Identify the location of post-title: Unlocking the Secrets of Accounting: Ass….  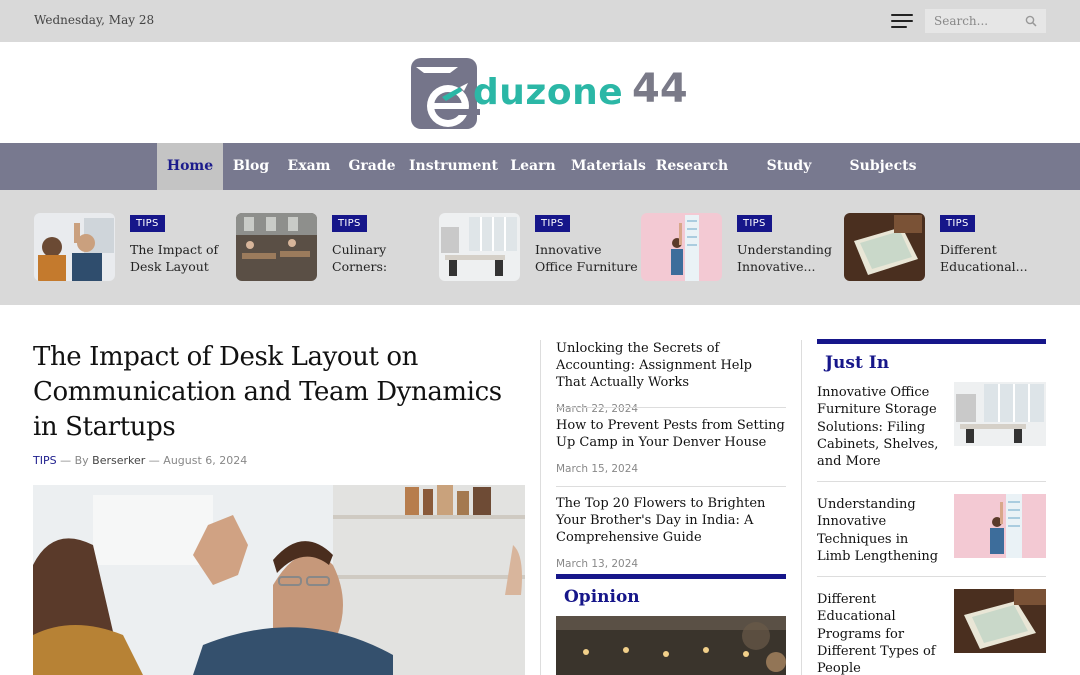
(671, 365).